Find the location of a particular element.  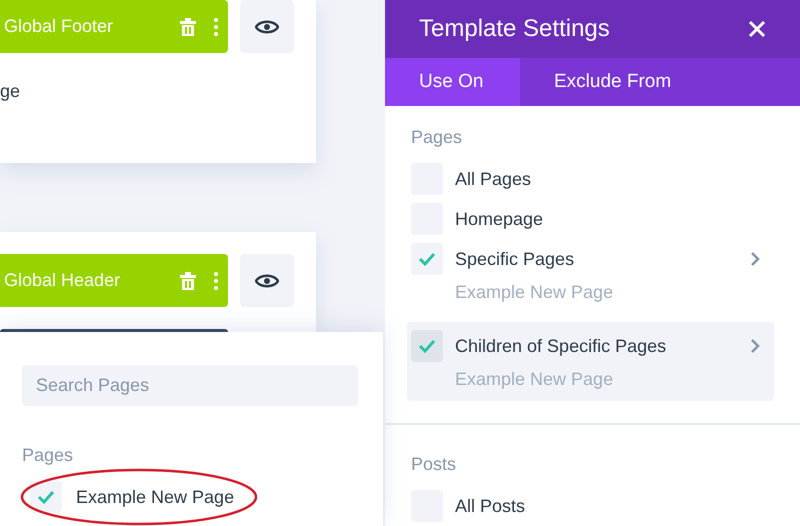

option-label: Specific Pages is located at coordinates (596, 259).